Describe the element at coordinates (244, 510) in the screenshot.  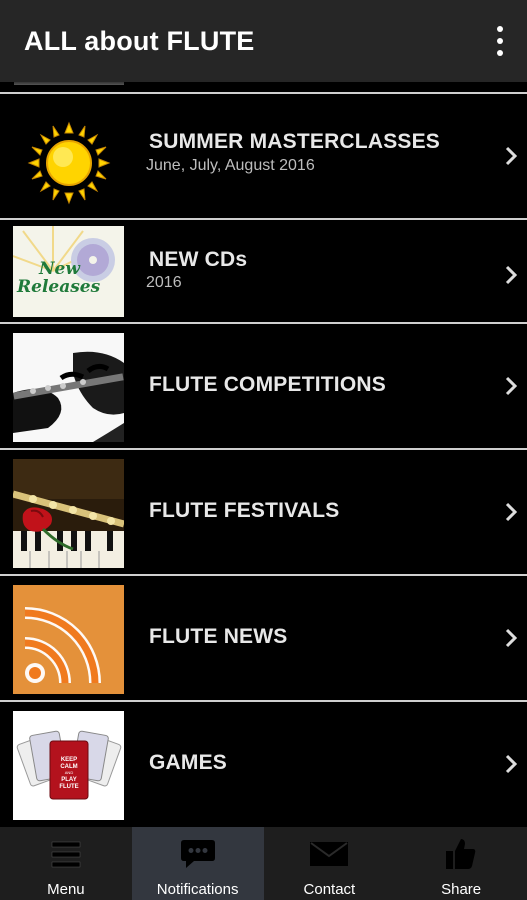
I see `item-label: FLUTE FESTIVALS` at that location.